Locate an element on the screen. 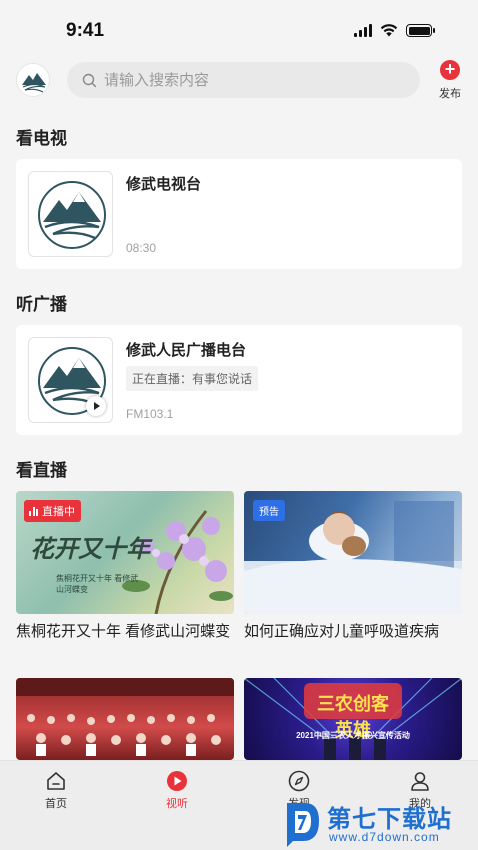 The width and height of the screenshot is (478, 850). tab-av: 视听 is located at coordinates (177, 790).